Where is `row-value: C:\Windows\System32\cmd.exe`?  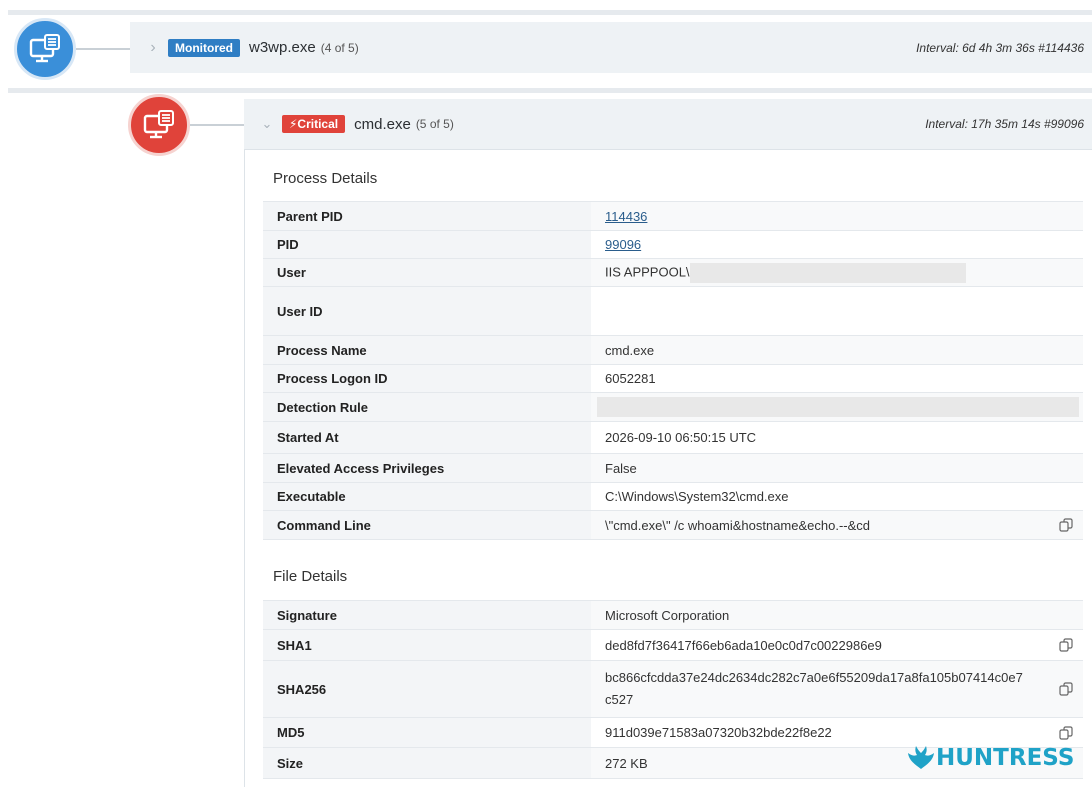
row-value: C:\Windows\System32\cmd.exe is located at coordinates (837, 496).